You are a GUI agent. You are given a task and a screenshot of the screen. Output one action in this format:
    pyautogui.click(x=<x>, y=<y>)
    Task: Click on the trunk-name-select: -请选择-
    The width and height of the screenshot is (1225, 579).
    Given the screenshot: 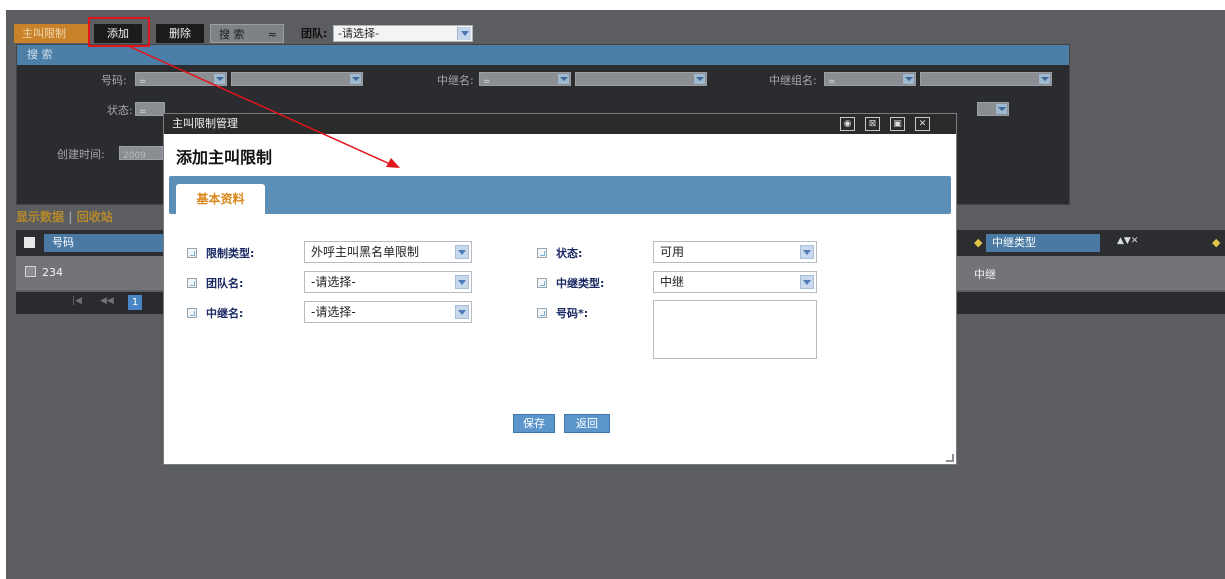 What is the action you would take?
    pyautogui.click(x=388, y=312)
    